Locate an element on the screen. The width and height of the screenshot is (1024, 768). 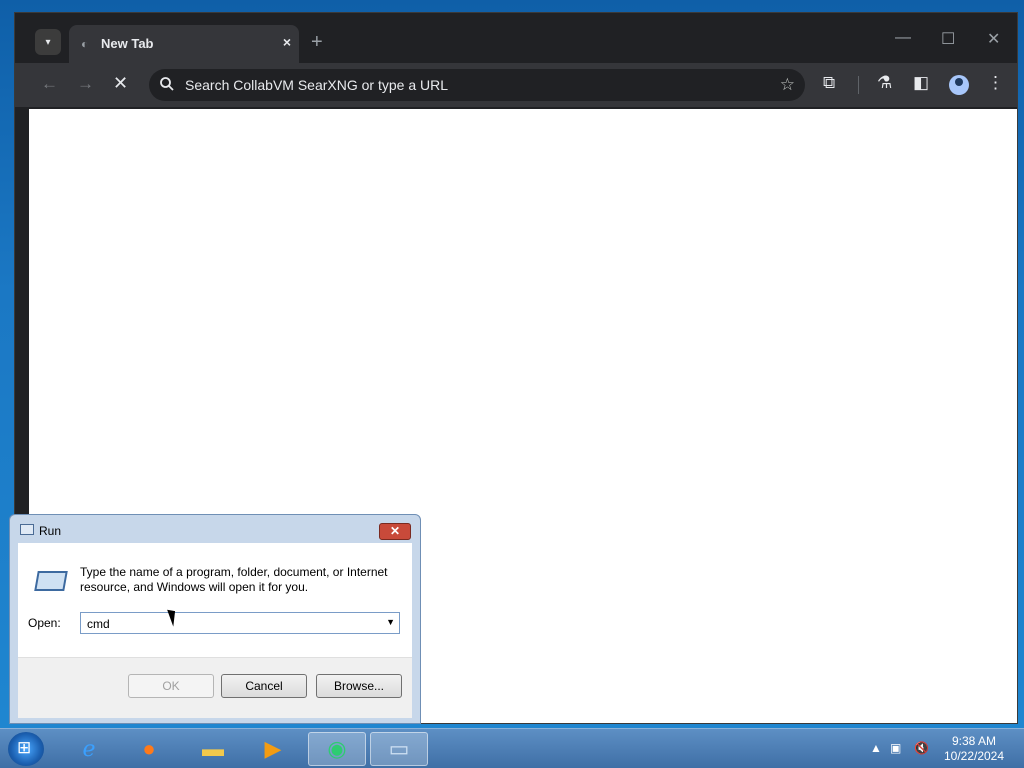
run-window-icon is located at coordinates (27, 529).